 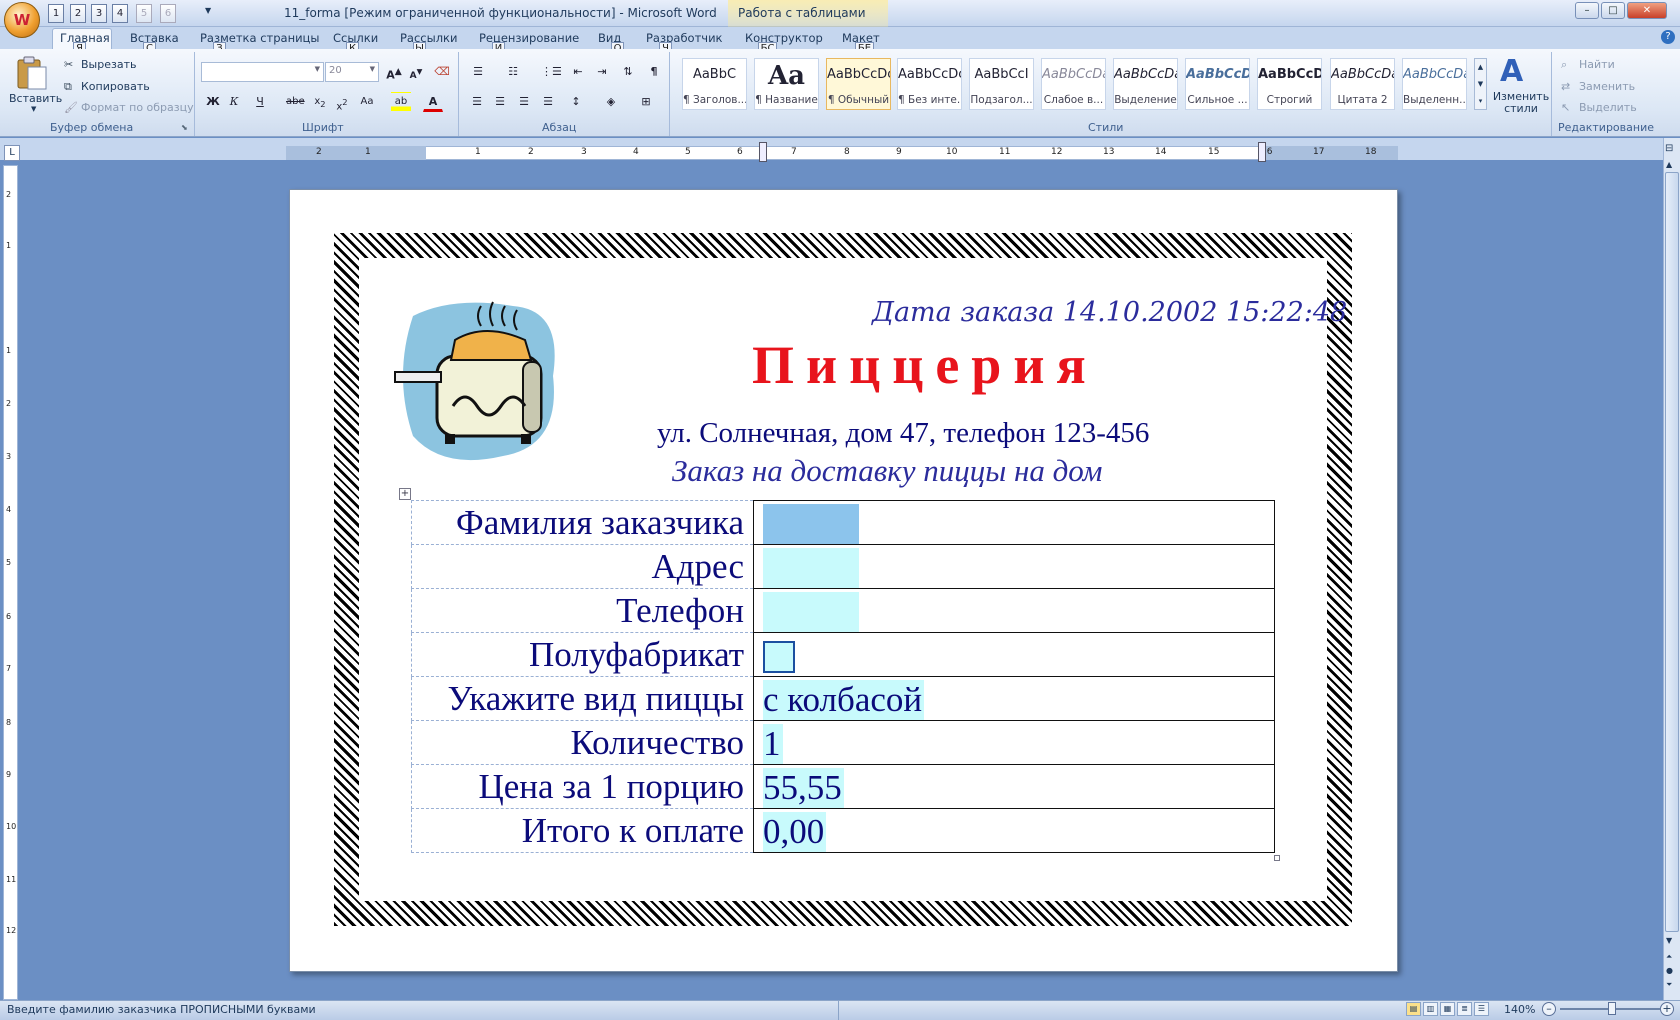 What do you see at coordinates (654, 72) in the screenshot?
I see `show-marks-icon: ¶` at bounding box center [654, 72].